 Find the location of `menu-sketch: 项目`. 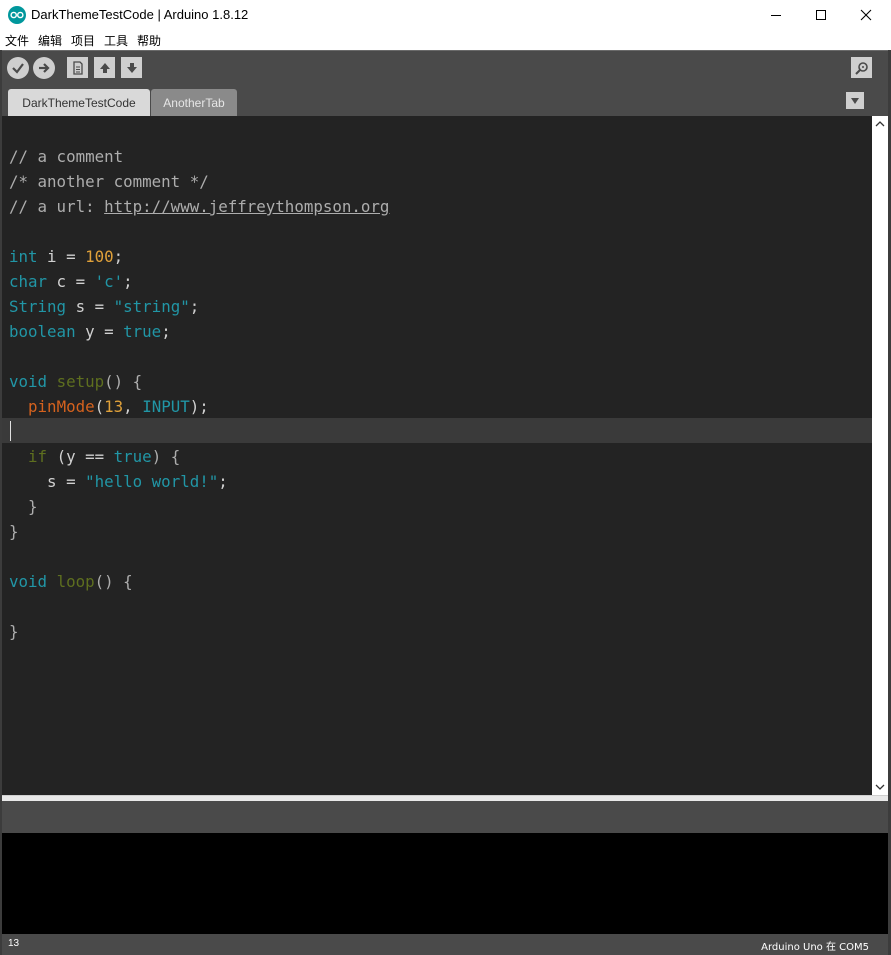

menu-sketch: 项目 is located at coordinates (83, 40).